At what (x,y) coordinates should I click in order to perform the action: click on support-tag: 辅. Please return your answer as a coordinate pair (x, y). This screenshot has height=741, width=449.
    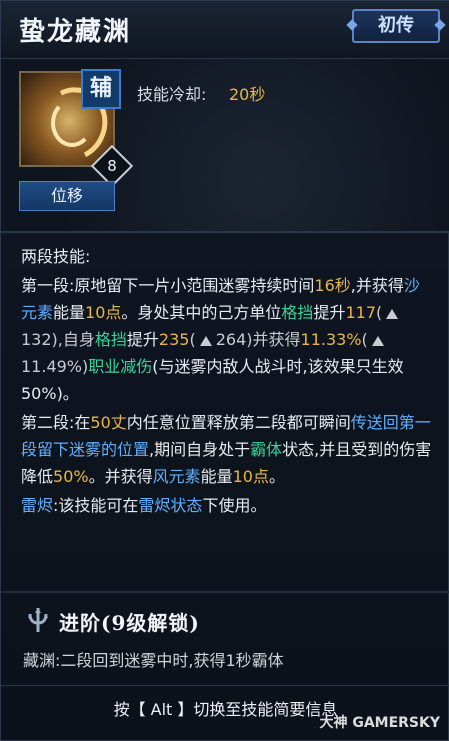
    Looking at the image, I should click on (101, 89).